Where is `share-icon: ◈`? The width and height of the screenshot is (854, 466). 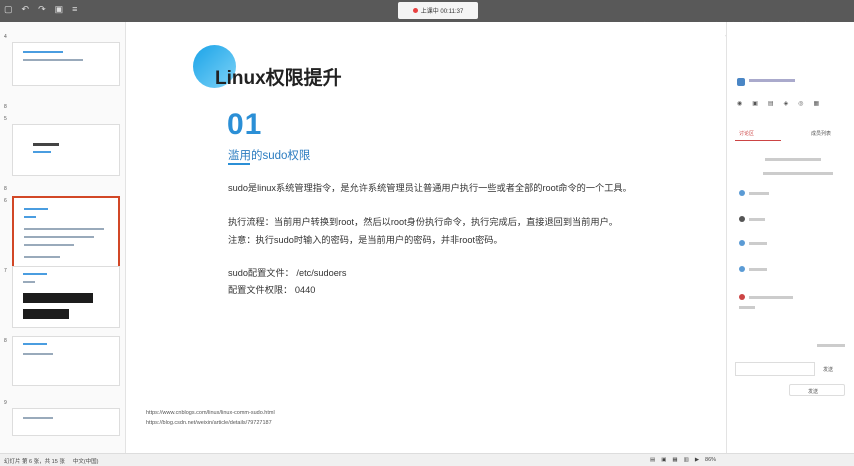 share-icon: ◈ is located at coordinates (786, 103).